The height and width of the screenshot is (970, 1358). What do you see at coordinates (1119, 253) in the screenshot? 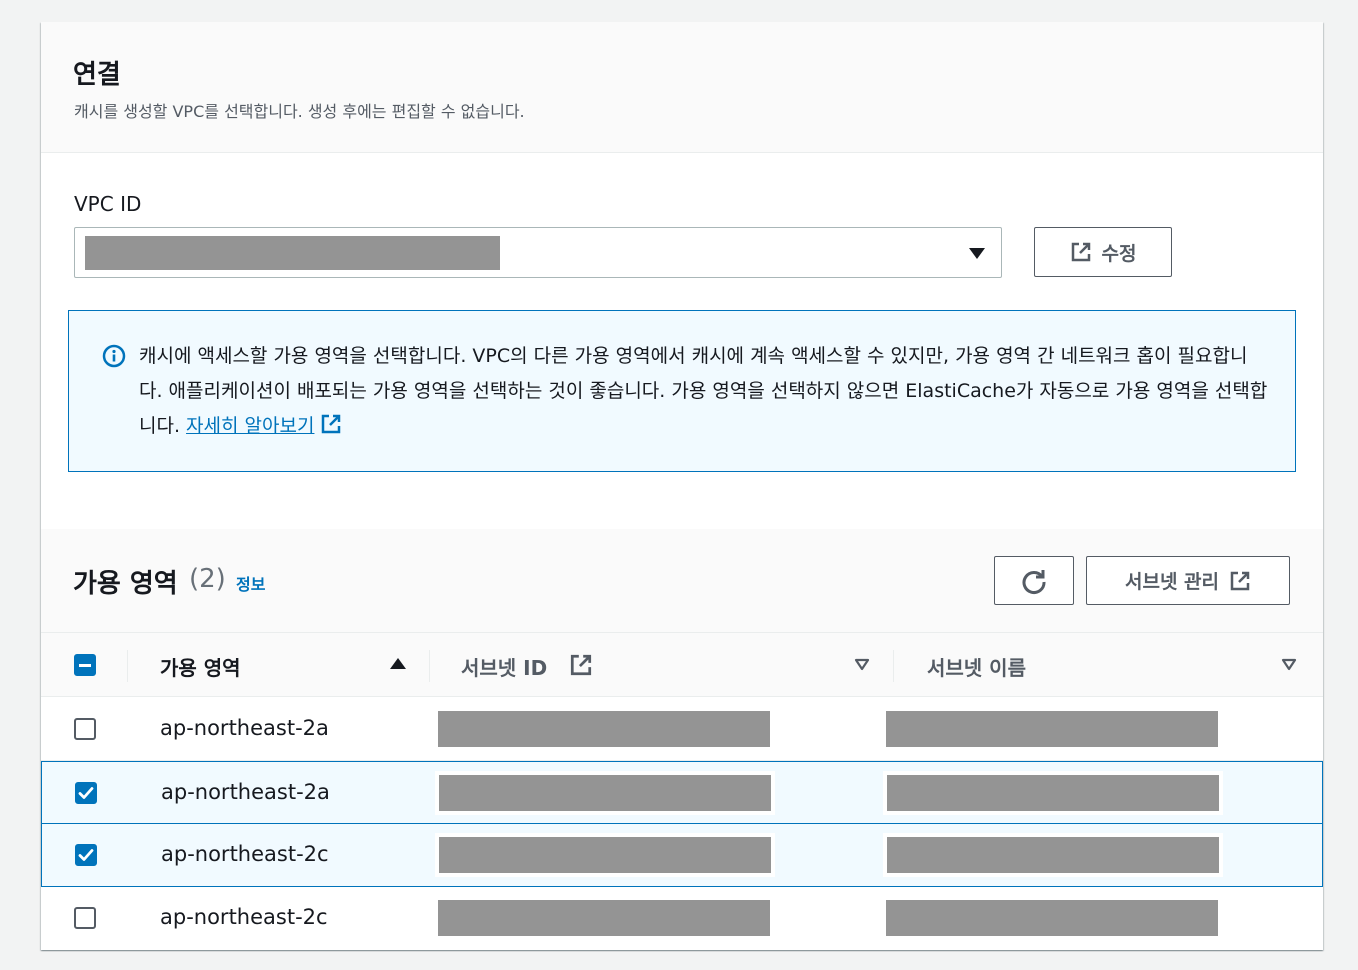
I see `edit-vpc-label: 수정` at bounding box center [1119, 253].